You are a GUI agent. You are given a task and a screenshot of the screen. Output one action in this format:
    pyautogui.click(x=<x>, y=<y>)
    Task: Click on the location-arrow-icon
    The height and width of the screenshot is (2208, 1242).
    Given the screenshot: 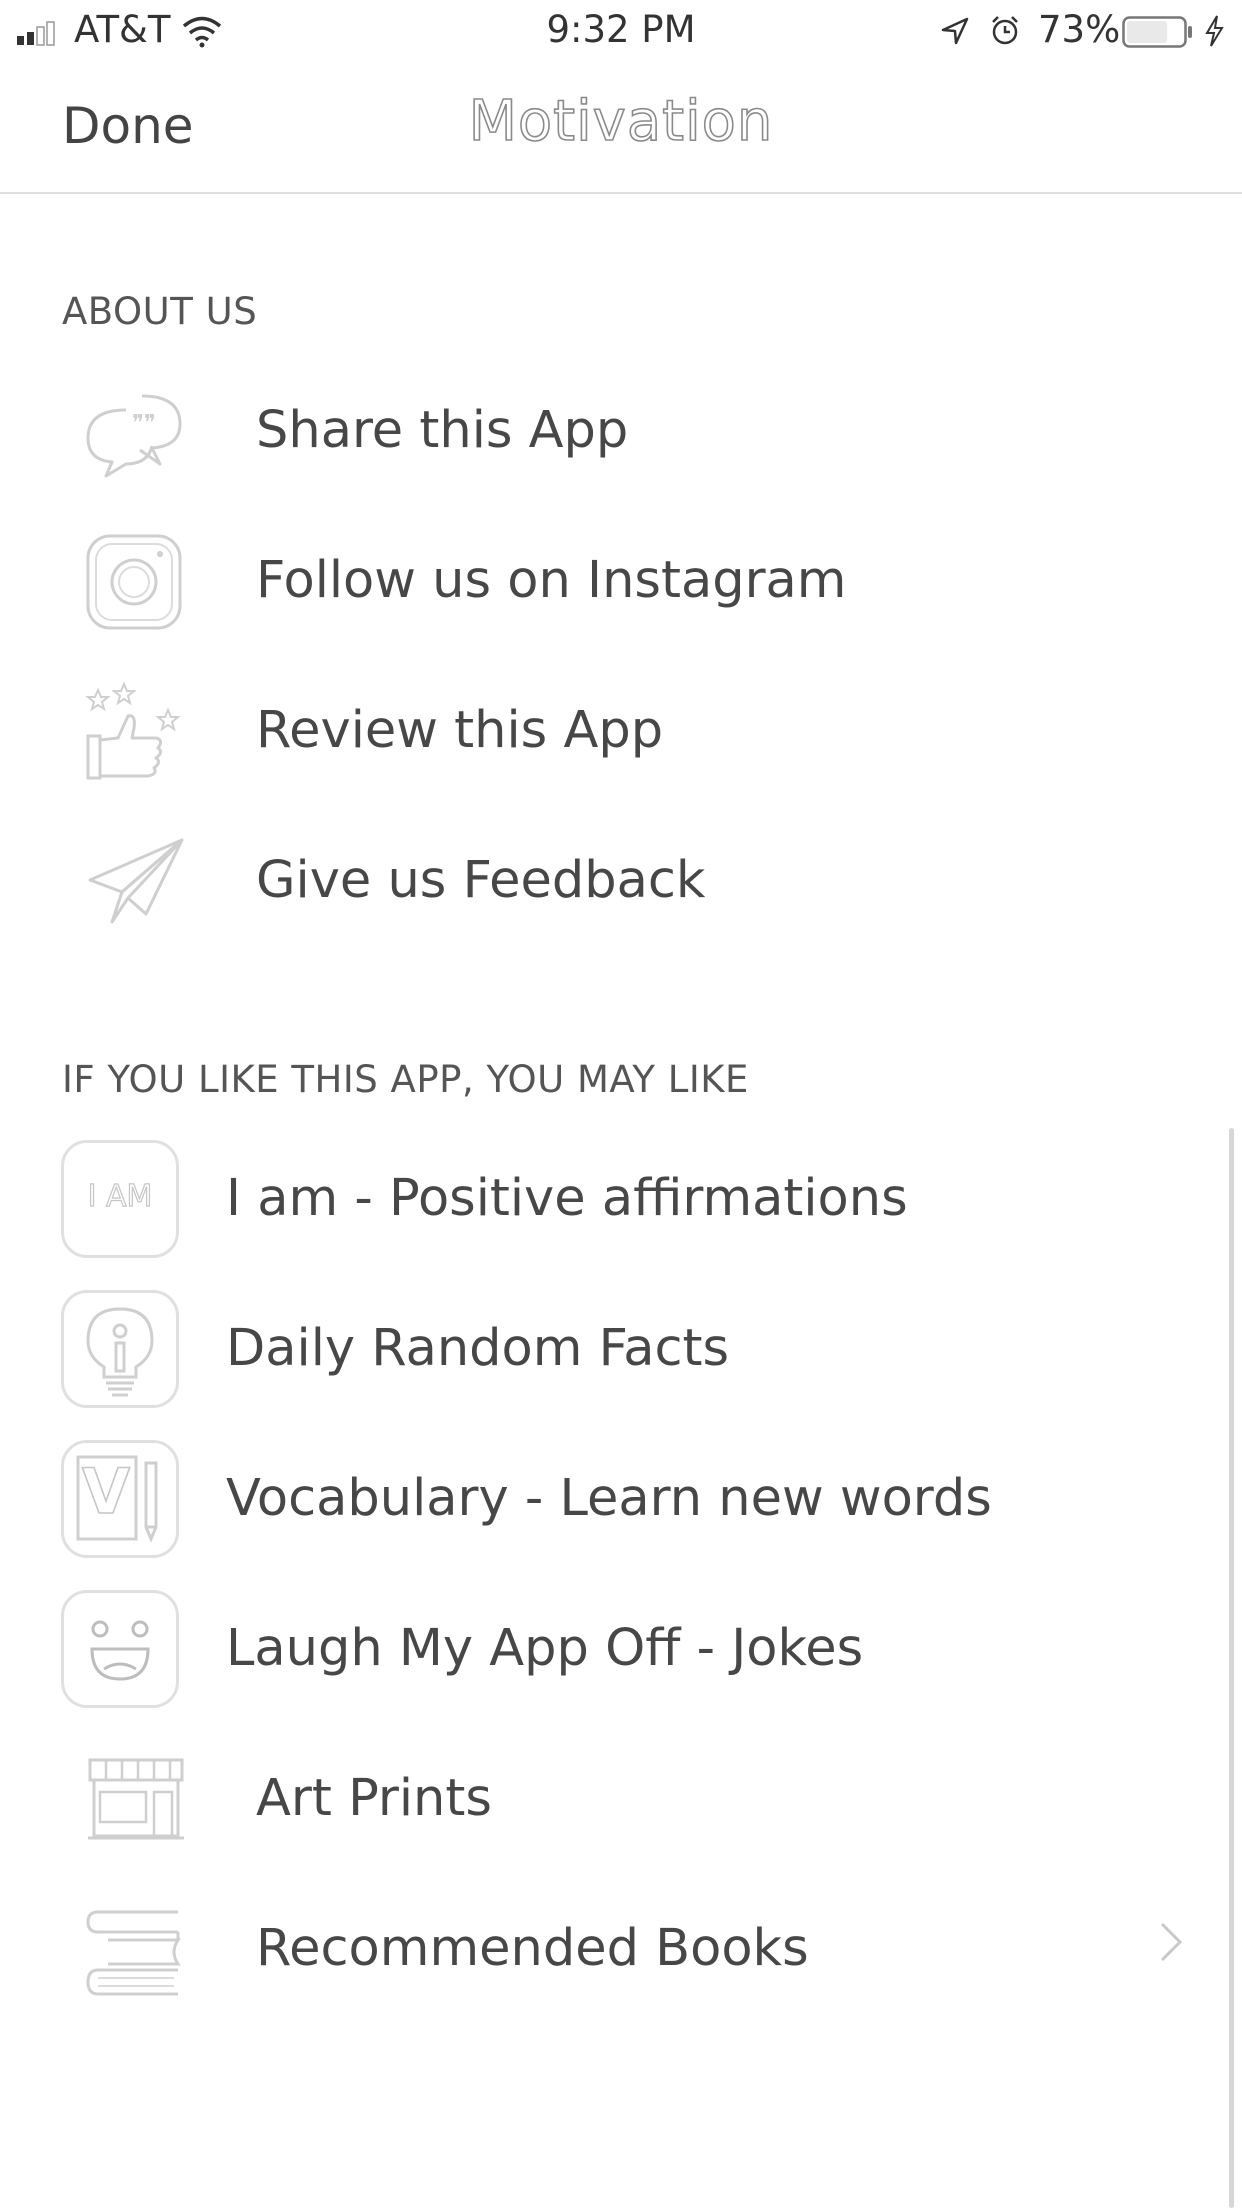 What is the action you would take?
    pyautogui.click(x=955, y=31)
    